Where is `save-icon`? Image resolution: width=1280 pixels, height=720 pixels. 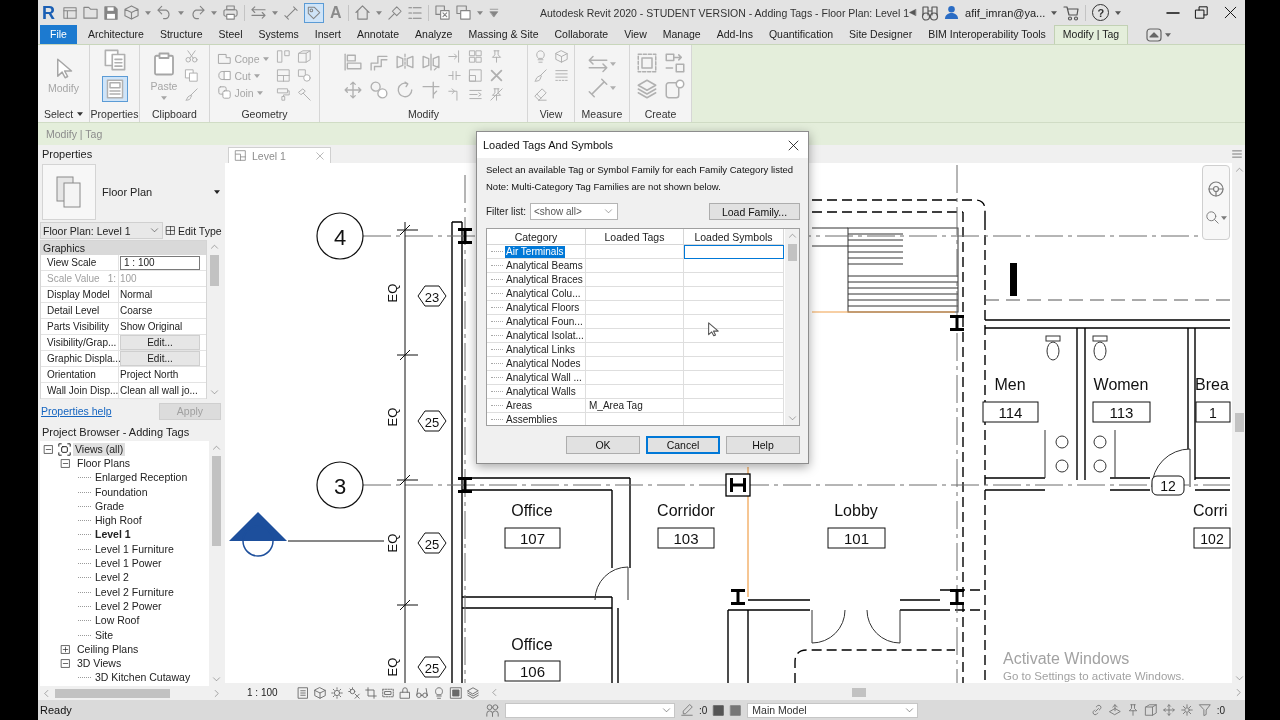 save-icon is located at coordinates (111, 12).